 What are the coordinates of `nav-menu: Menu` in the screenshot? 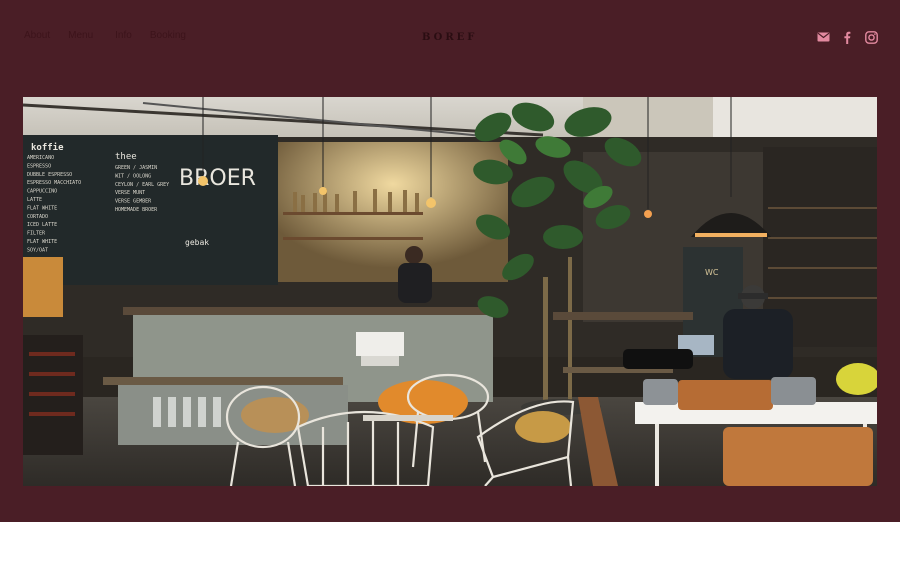 It's located at (80, 35).